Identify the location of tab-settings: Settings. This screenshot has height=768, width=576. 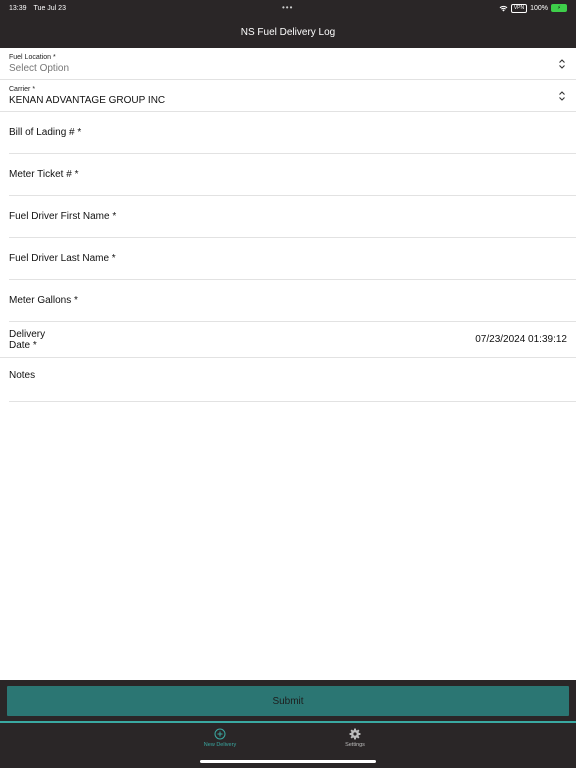
(355, 738).